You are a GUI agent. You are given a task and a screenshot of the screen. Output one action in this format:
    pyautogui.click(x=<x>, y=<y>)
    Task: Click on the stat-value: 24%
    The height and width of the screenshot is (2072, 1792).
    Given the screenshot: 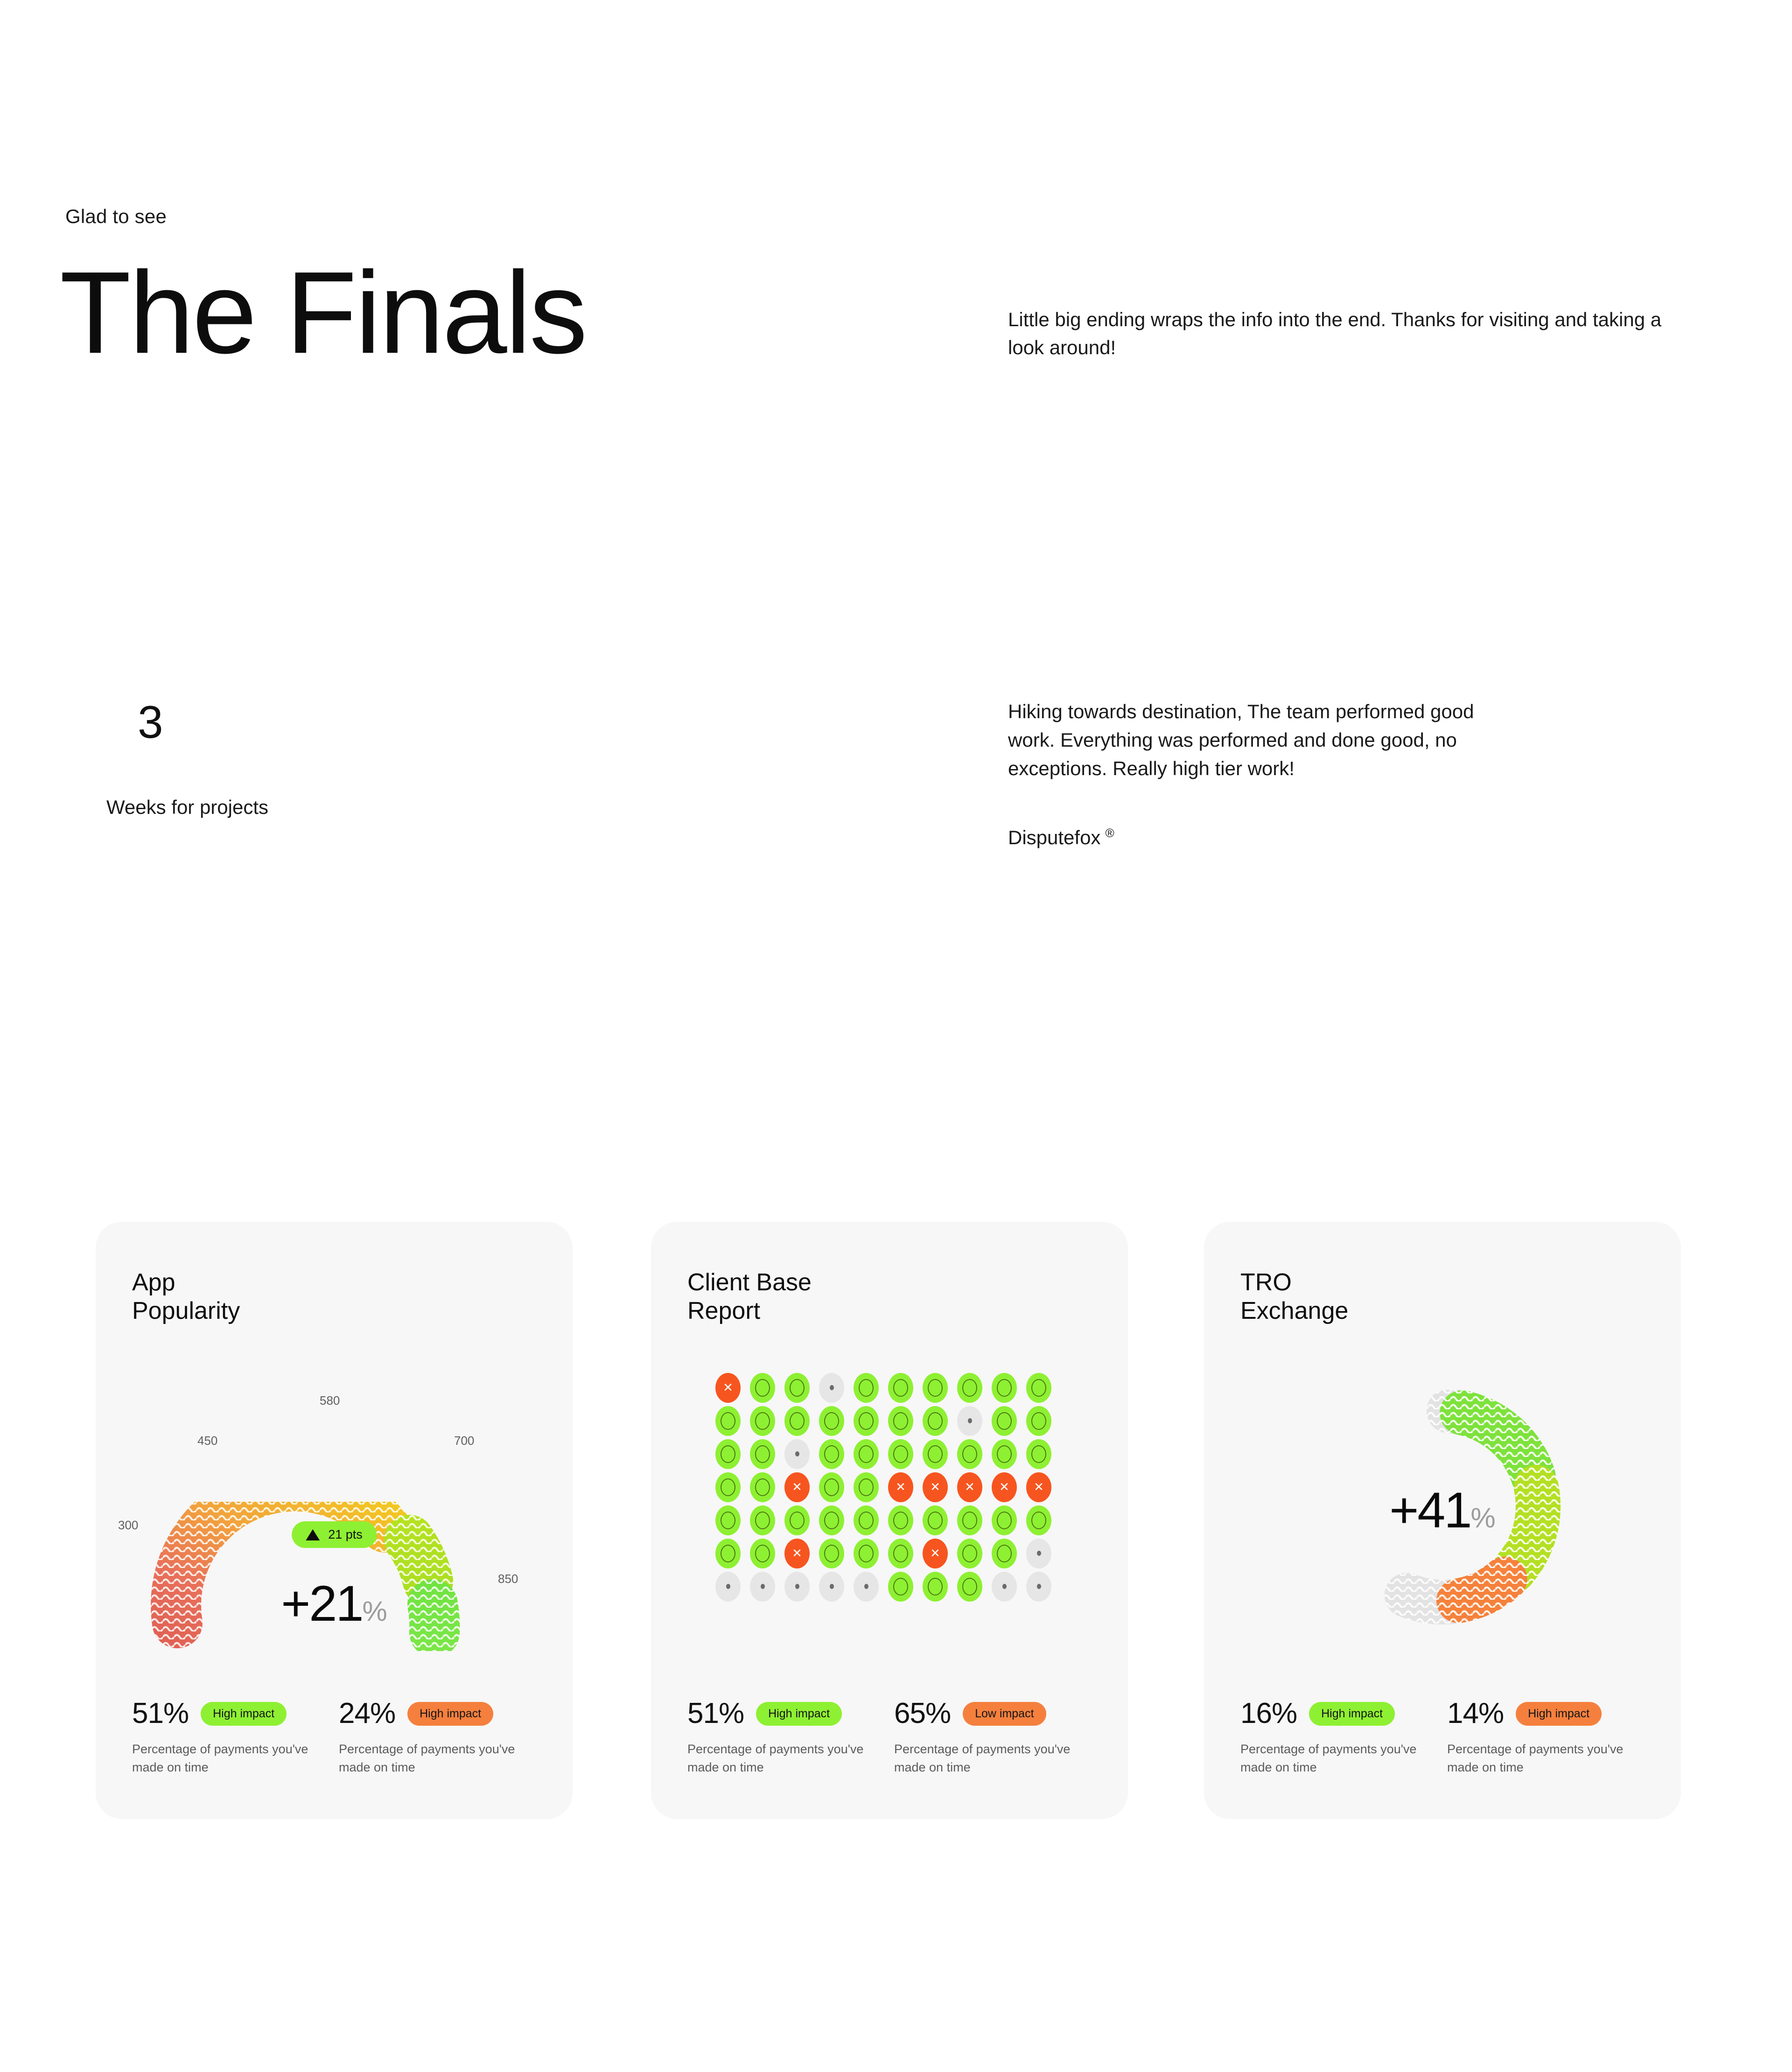 What is the action you would take?
    pyautogui.click(x=367, y=1713)
    